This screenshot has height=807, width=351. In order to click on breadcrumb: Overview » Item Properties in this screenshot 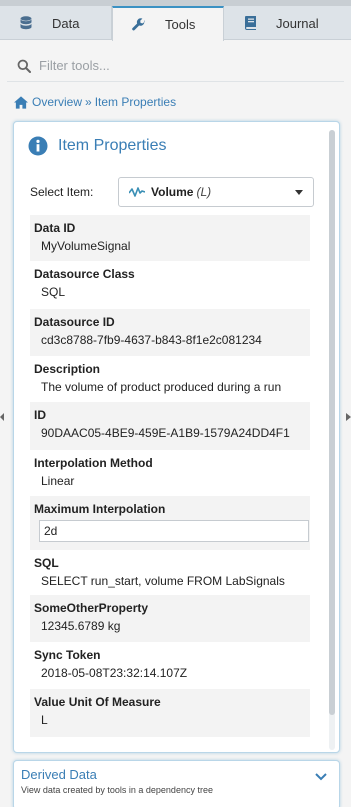, I will do `click(95, 102)`.